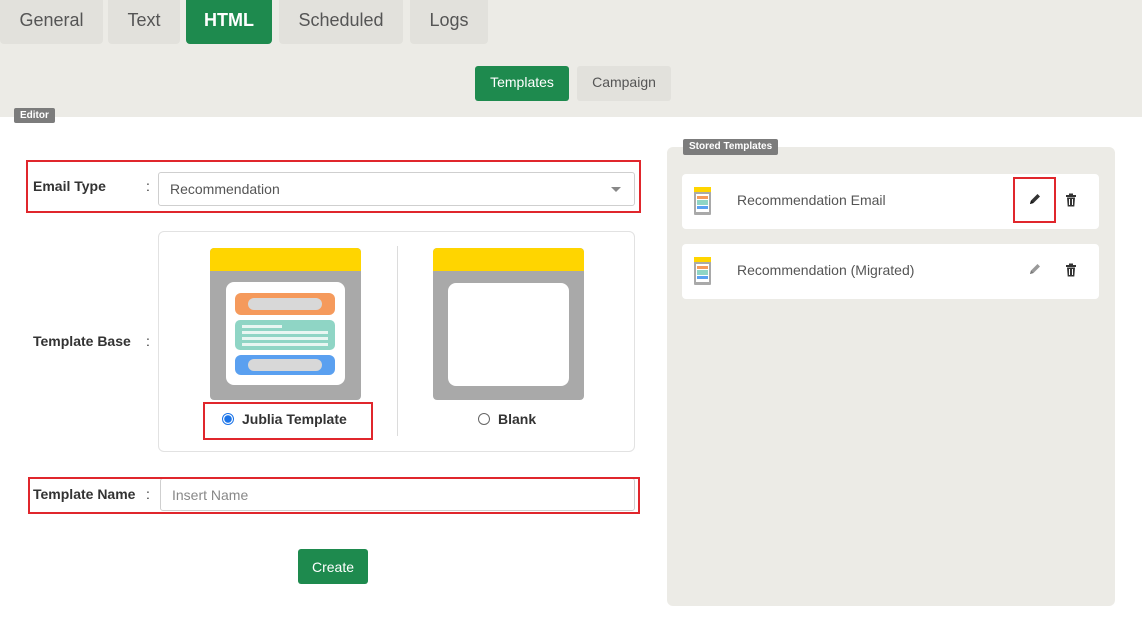 The height and width of the screenshot is (618, 1142). What do you see at coordinates (616, 189) in the screenshot?
I see `chevron-down-icon` at bounding box center [616, 189].